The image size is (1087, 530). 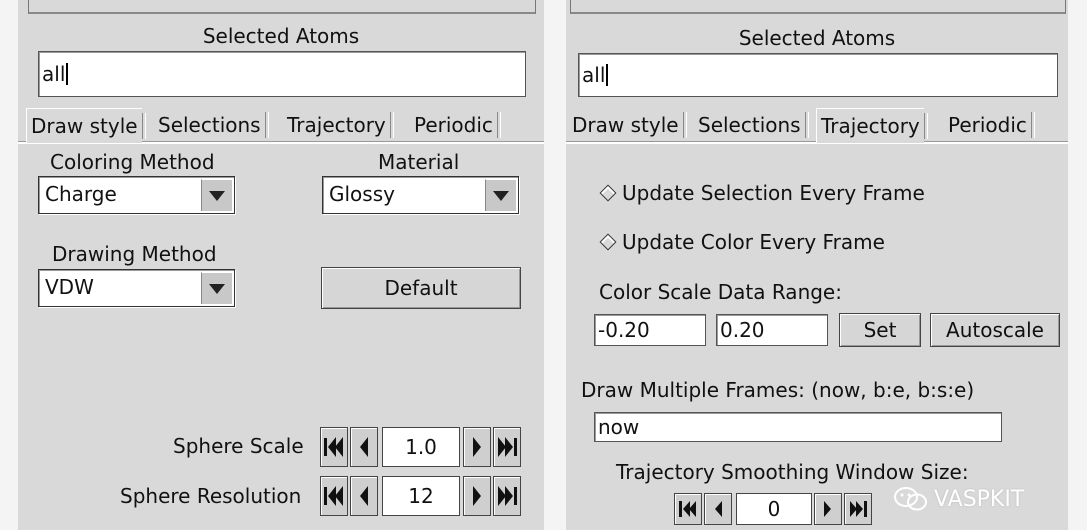 I want to click on set-button: Set, so click(x=880, y=330).